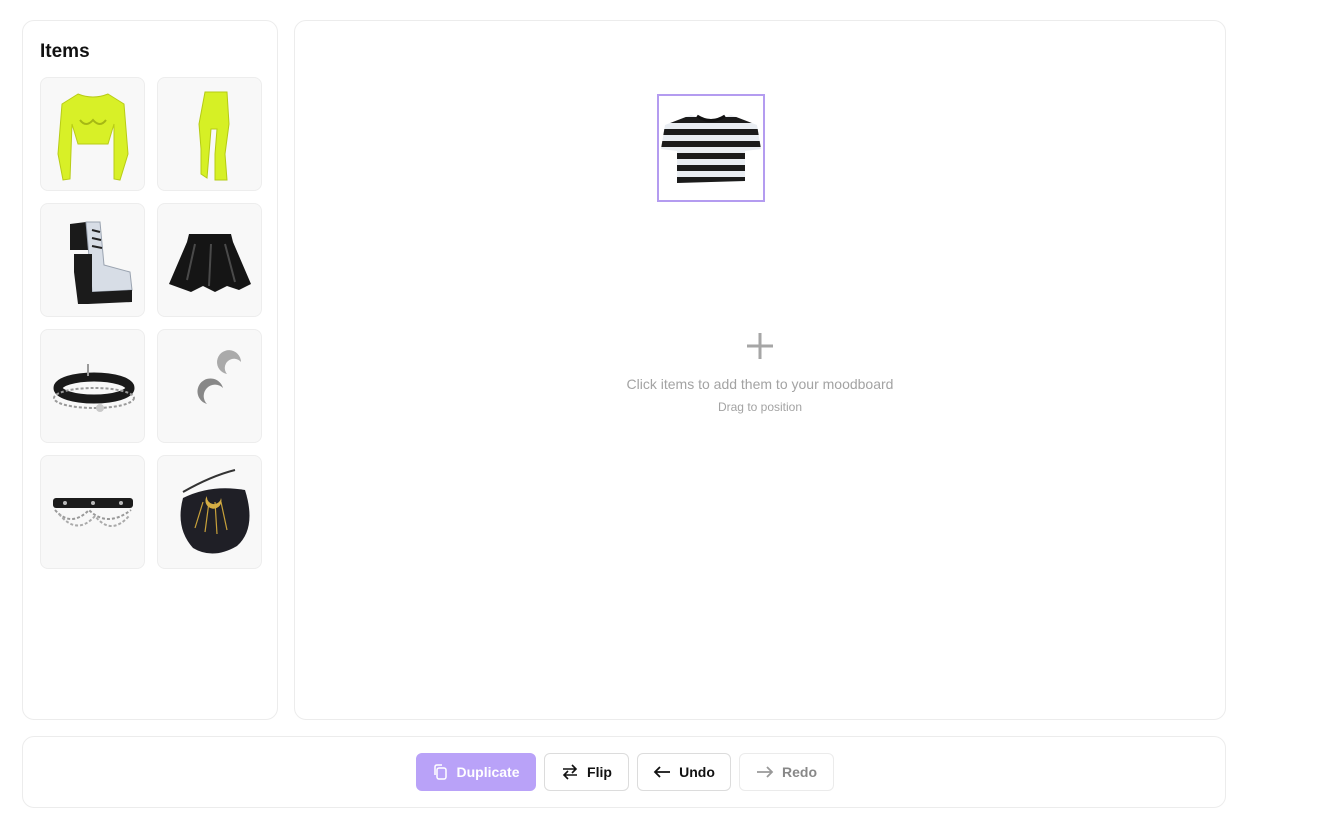 The height and width of the screenshot is (819, 1320). I want to click on item-tile-moon-crossbody-bag, so click(209, 512).